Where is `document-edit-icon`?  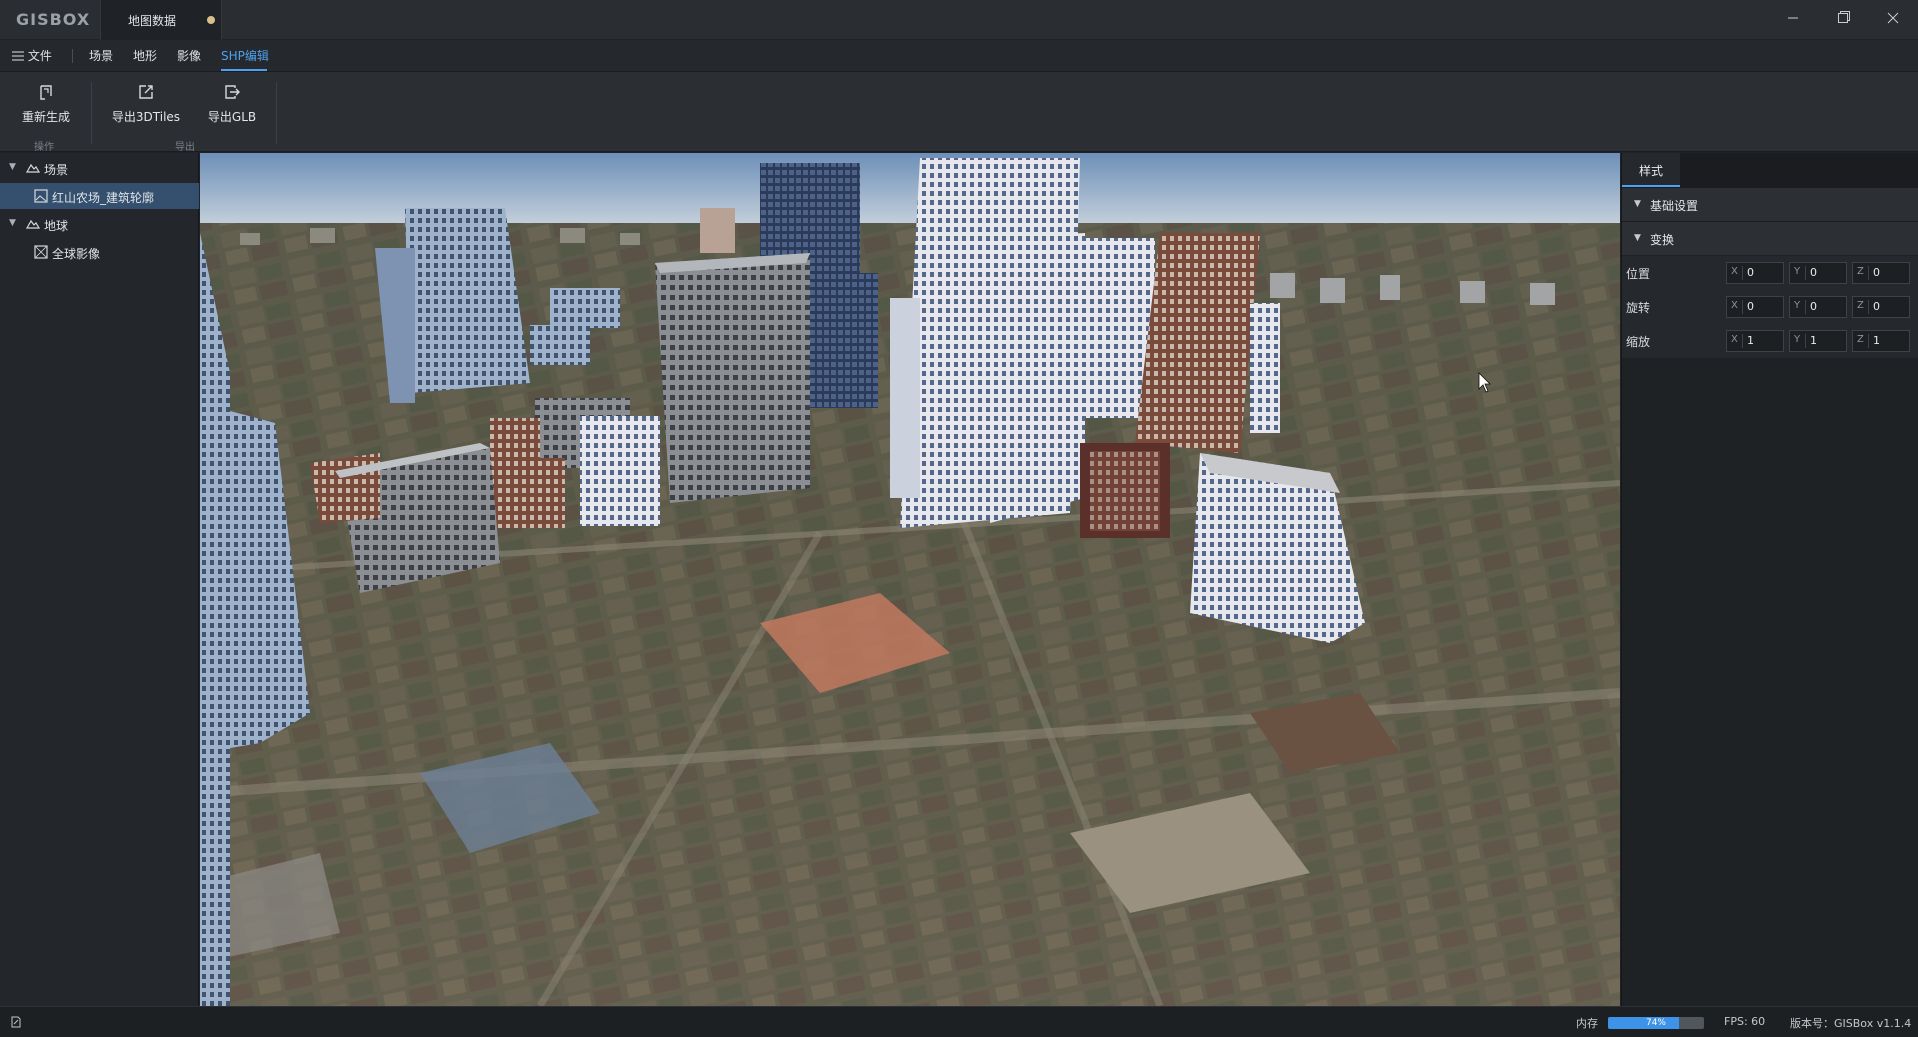
document-edit-icon is located at coordinates (16, 1022).